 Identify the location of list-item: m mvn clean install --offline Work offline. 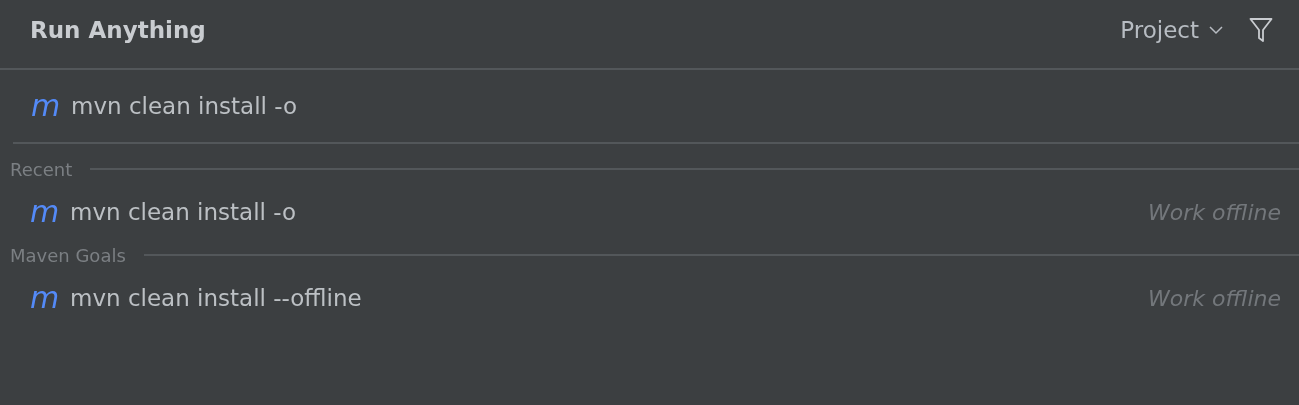
(649, 298).